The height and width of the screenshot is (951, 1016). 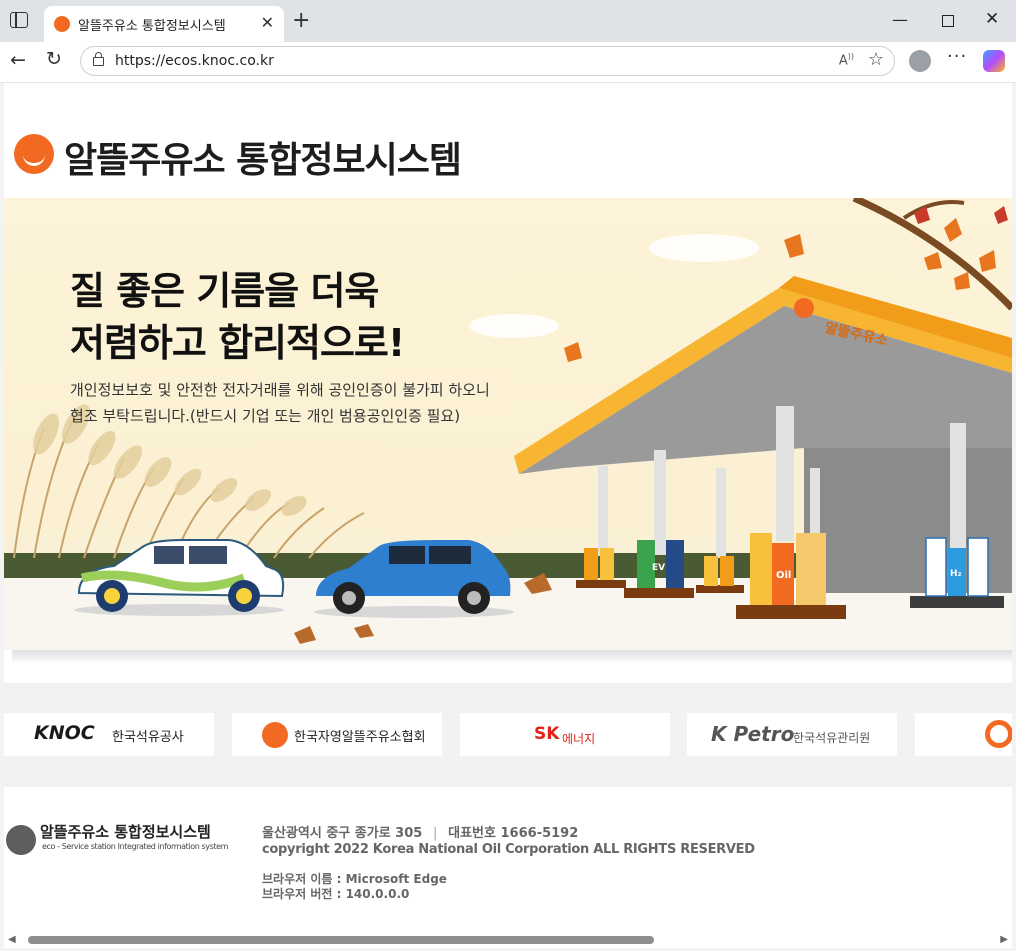 I want to click on lock-icon, so click(x=98, y=59).